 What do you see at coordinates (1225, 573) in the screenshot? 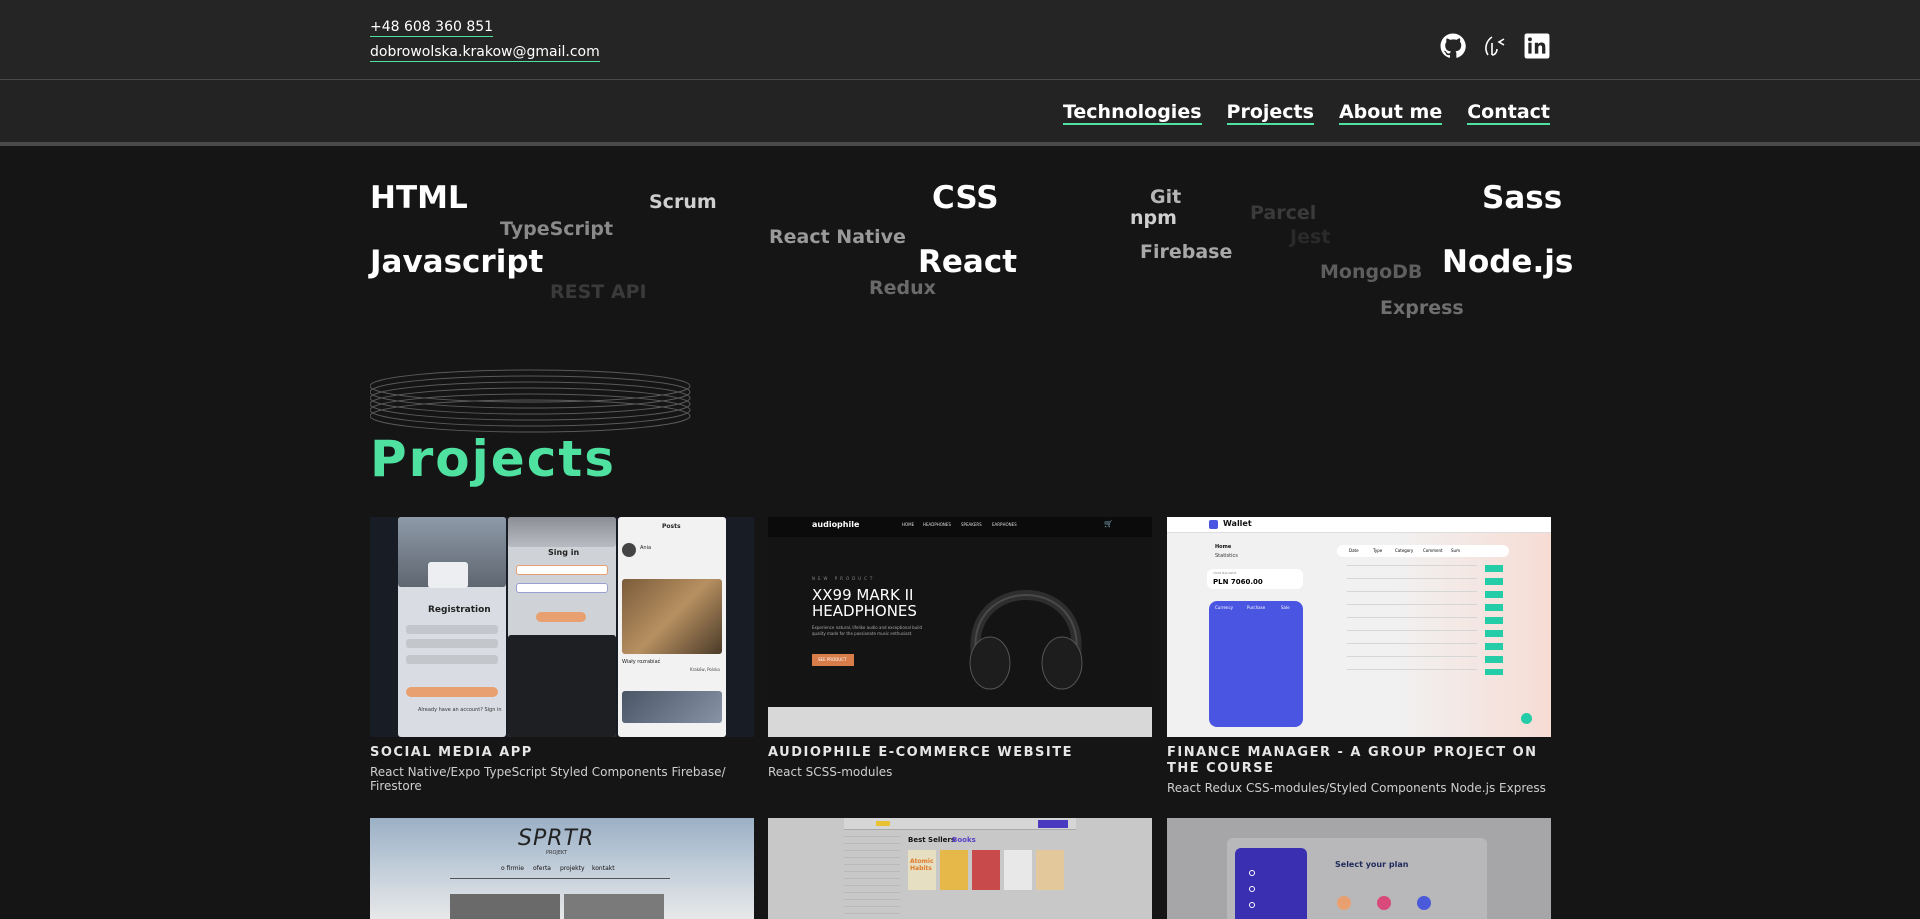
I see `wallet-balance-label: YOUR BALANCE` at bounding box center [1225, 573].